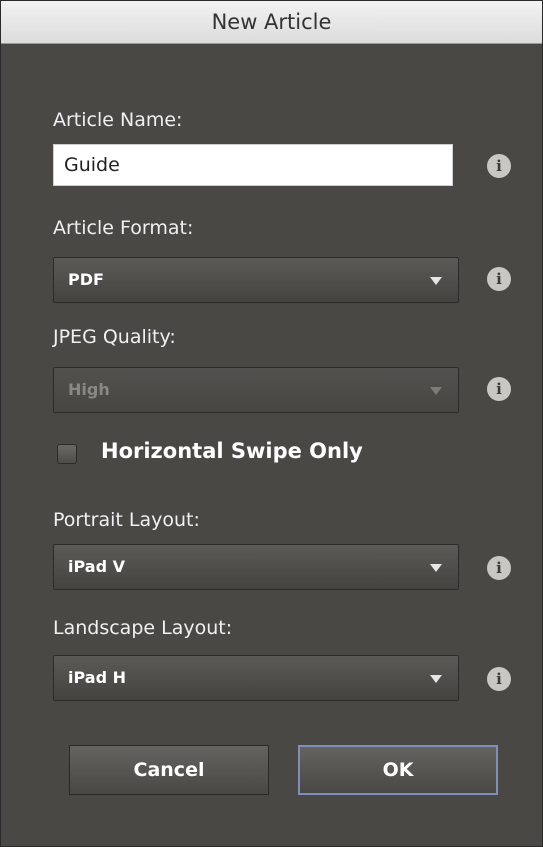  What do you see at coordinates (499, 389) in the screenshot?
I see `jpeg-quality-info-icon: i` at bounding box center [499, 389].